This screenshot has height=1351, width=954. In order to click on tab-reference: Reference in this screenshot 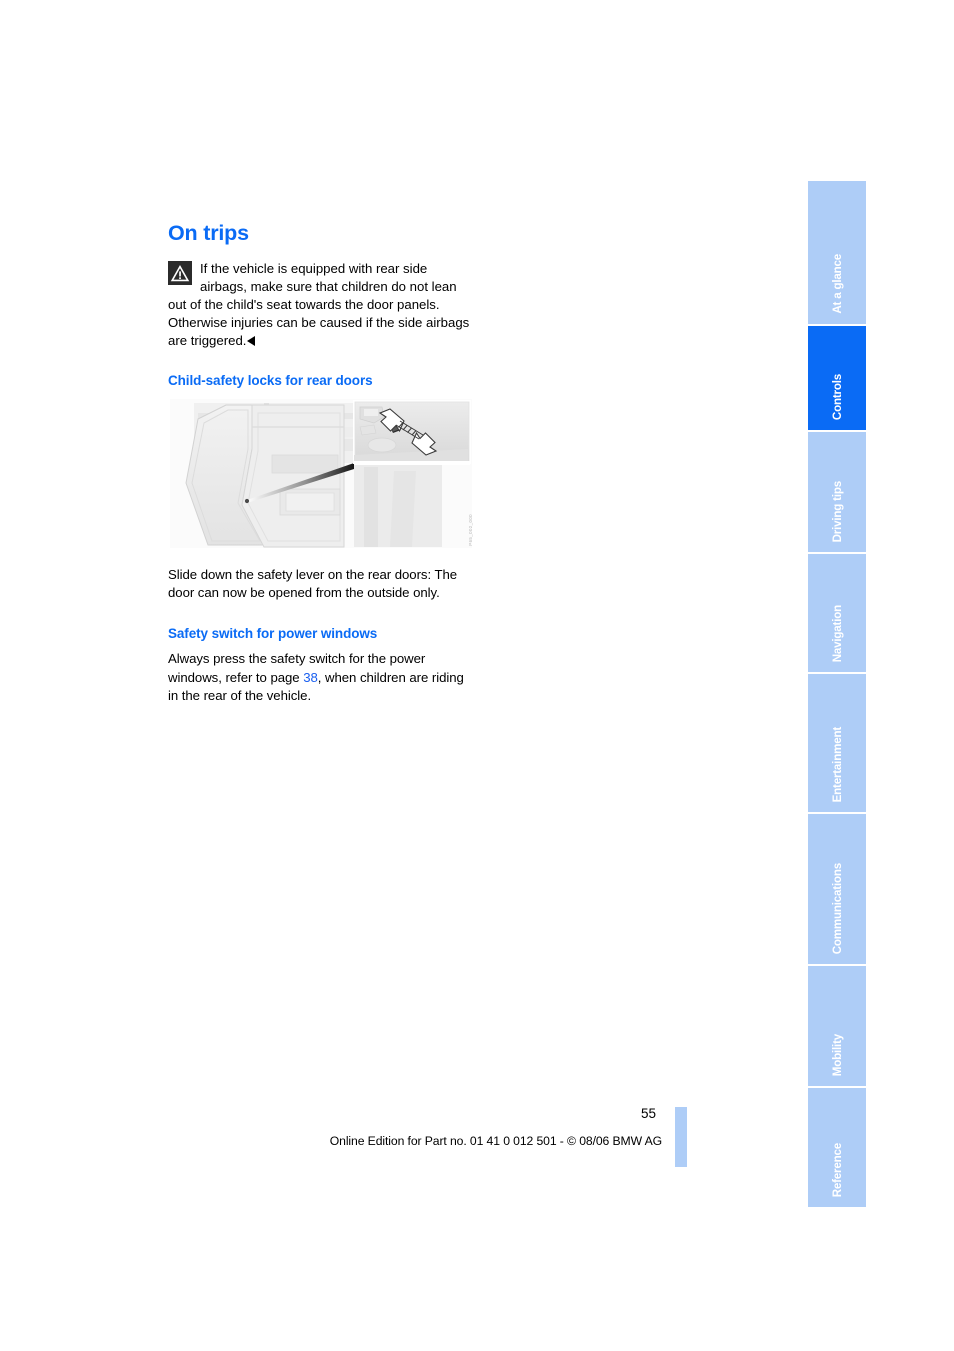, I will do `click(837, 1147)`.